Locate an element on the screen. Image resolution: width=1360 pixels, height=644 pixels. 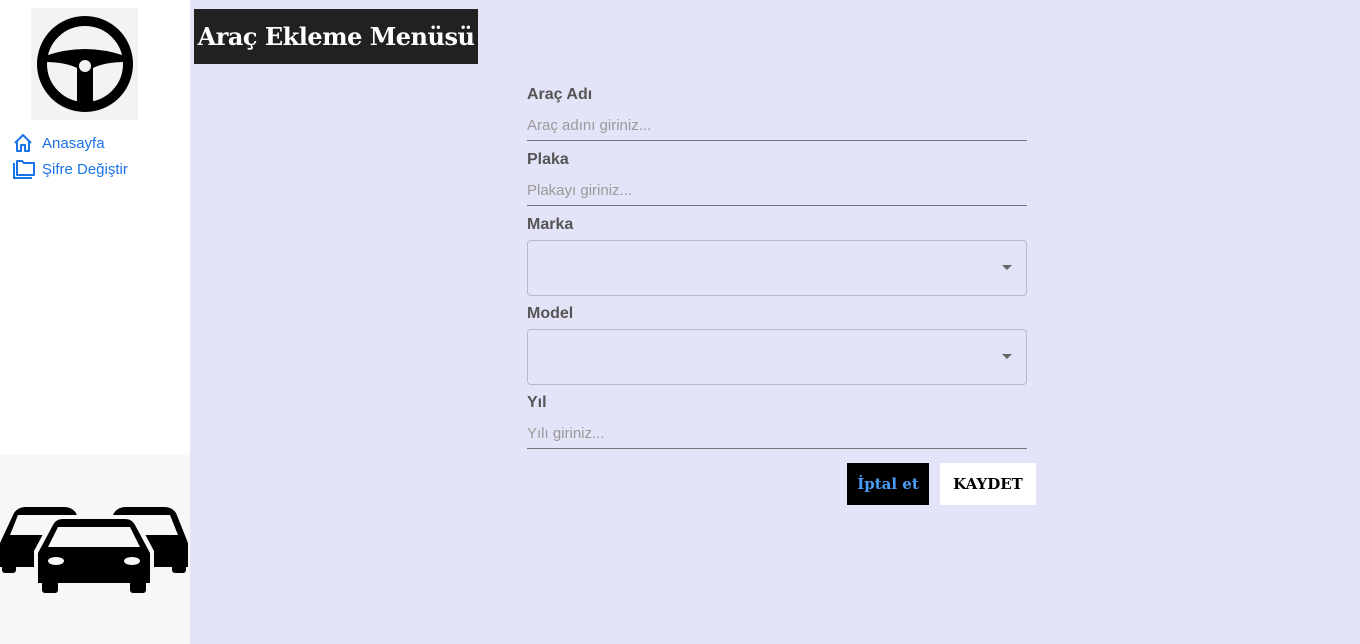
cars-illustration is located at coordinates (95, 549).